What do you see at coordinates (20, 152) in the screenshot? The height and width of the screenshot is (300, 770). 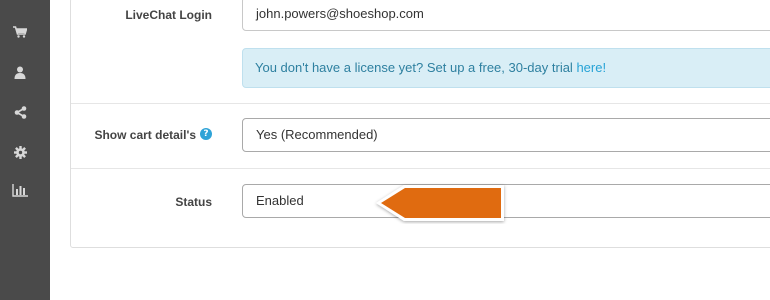 I see `gear-icon` at bounding box center [20, 152].